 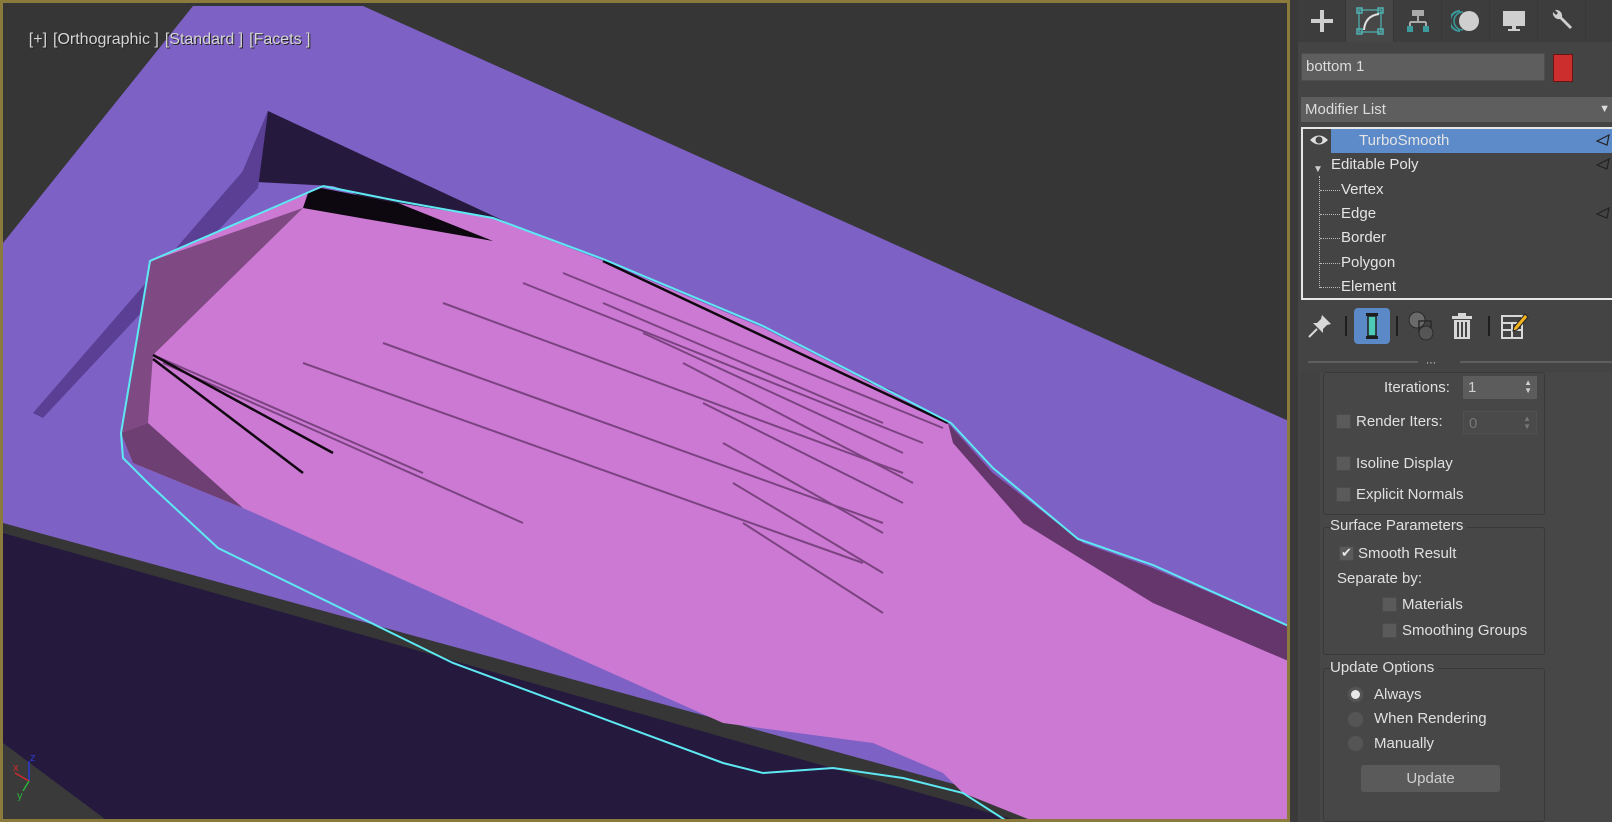 I want to click on configure-sets-icon, so click(x=1515, y=326).